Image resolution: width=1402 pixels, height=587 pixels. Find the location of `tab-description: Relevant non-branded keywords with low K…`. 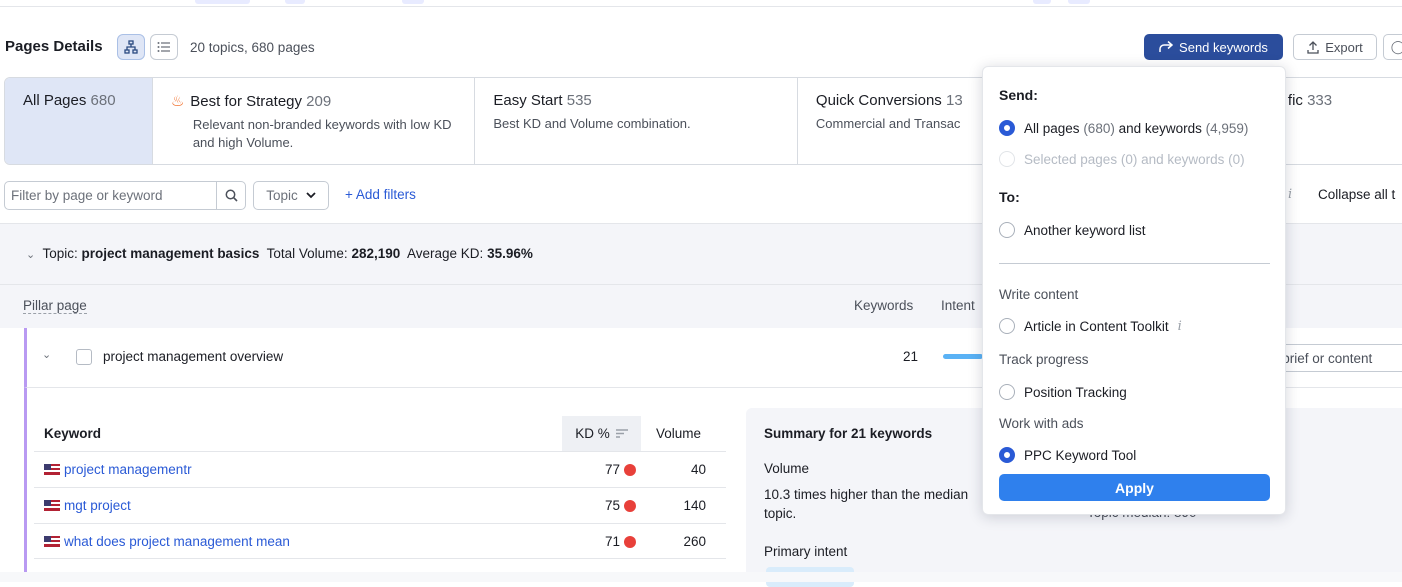

tab-description: Relevant non-branded keywords with low K… is located at coordinates (322, 133).